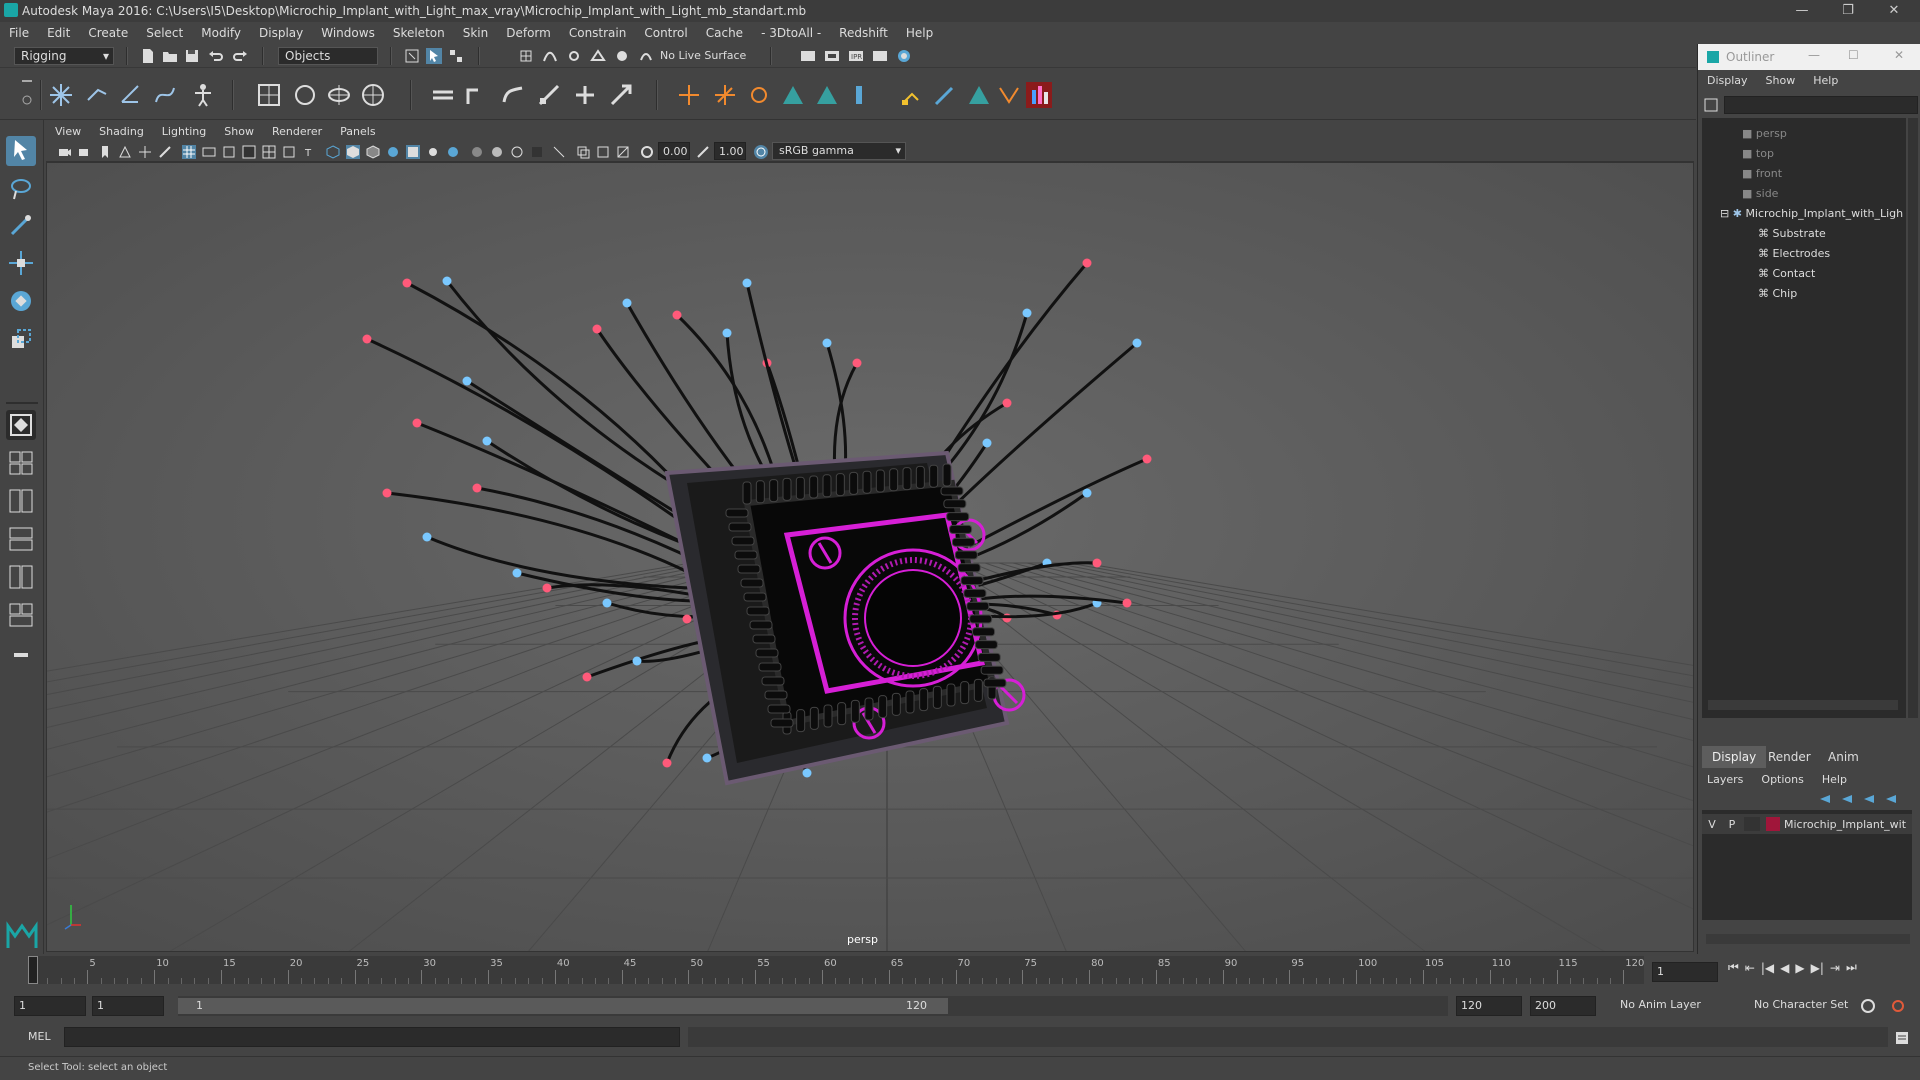 This screenshot has height=1080, width=1920. What do you see at coordinates (1734, 757) in the screenshot?
I see `tab-display: Display` at bounding box center [1734, 757].